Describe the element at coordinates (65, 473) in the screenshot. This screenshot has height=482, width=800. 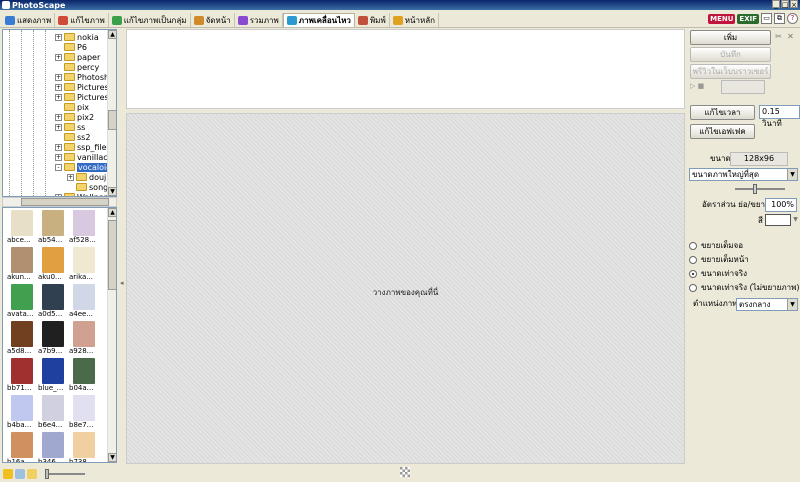
I see `thumbnail-size-slider` at that location.